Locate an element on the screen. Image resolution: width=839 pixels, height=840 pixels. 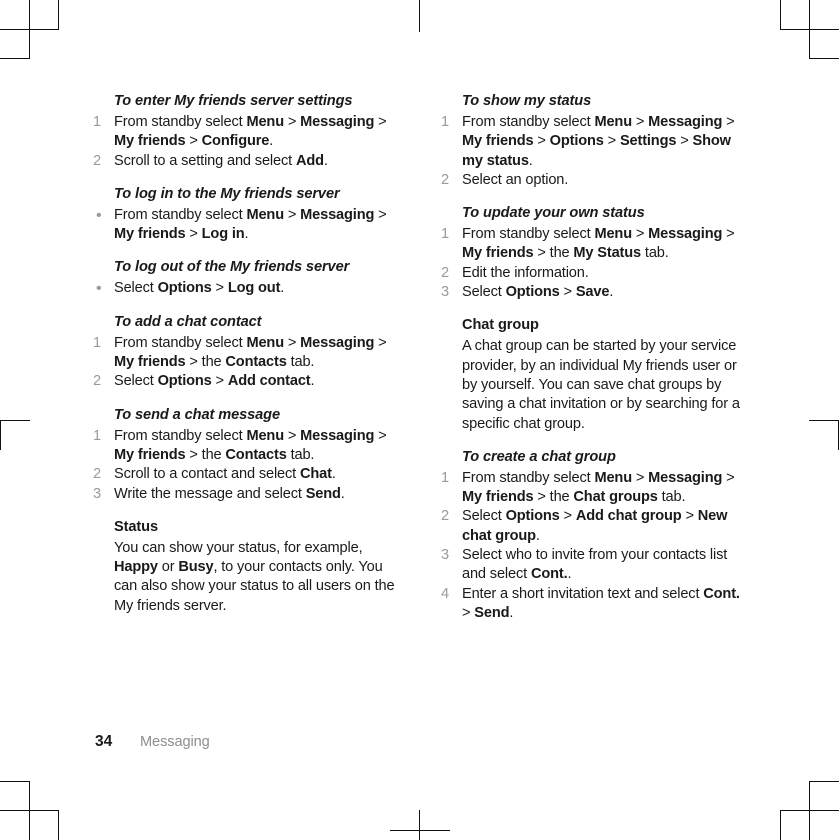
menu-term: My Status is located at coordinates (607, 253).